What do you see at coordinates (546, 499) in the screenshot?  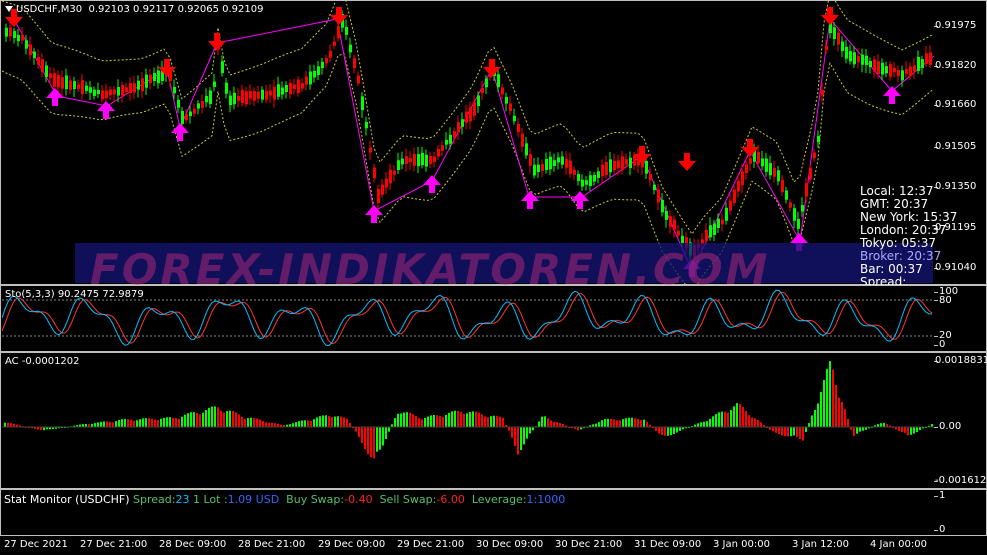 I see `leverage-value: 1:1000` at bounding box center [546, 499].